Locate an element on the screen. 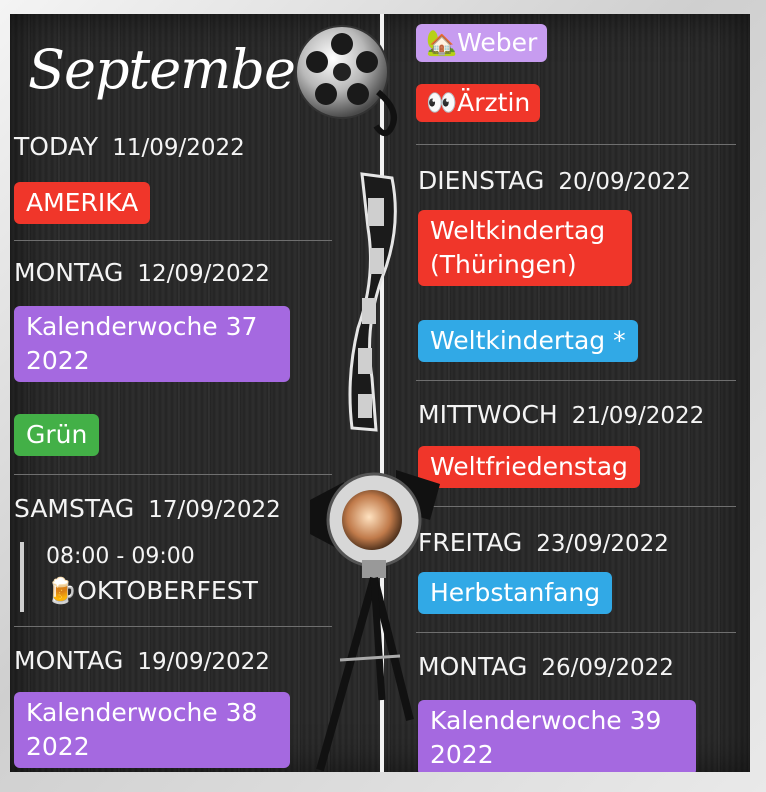 This screenshot has height=792, width=766. date-label: 11/09/2022 is located at coordinates (178, 148).